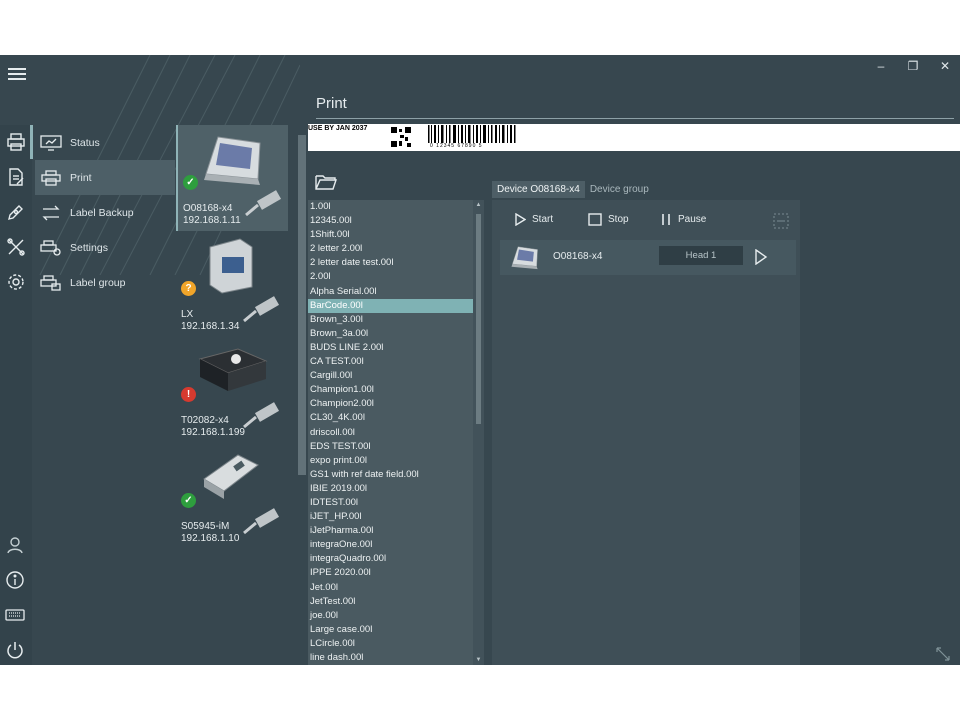 This screenshot has height=720, width=960. What do you see at coordinates (212, 220) in the screenshot?
I see `device-ip: 192.168.1.11` at bounding box center [212, 220].